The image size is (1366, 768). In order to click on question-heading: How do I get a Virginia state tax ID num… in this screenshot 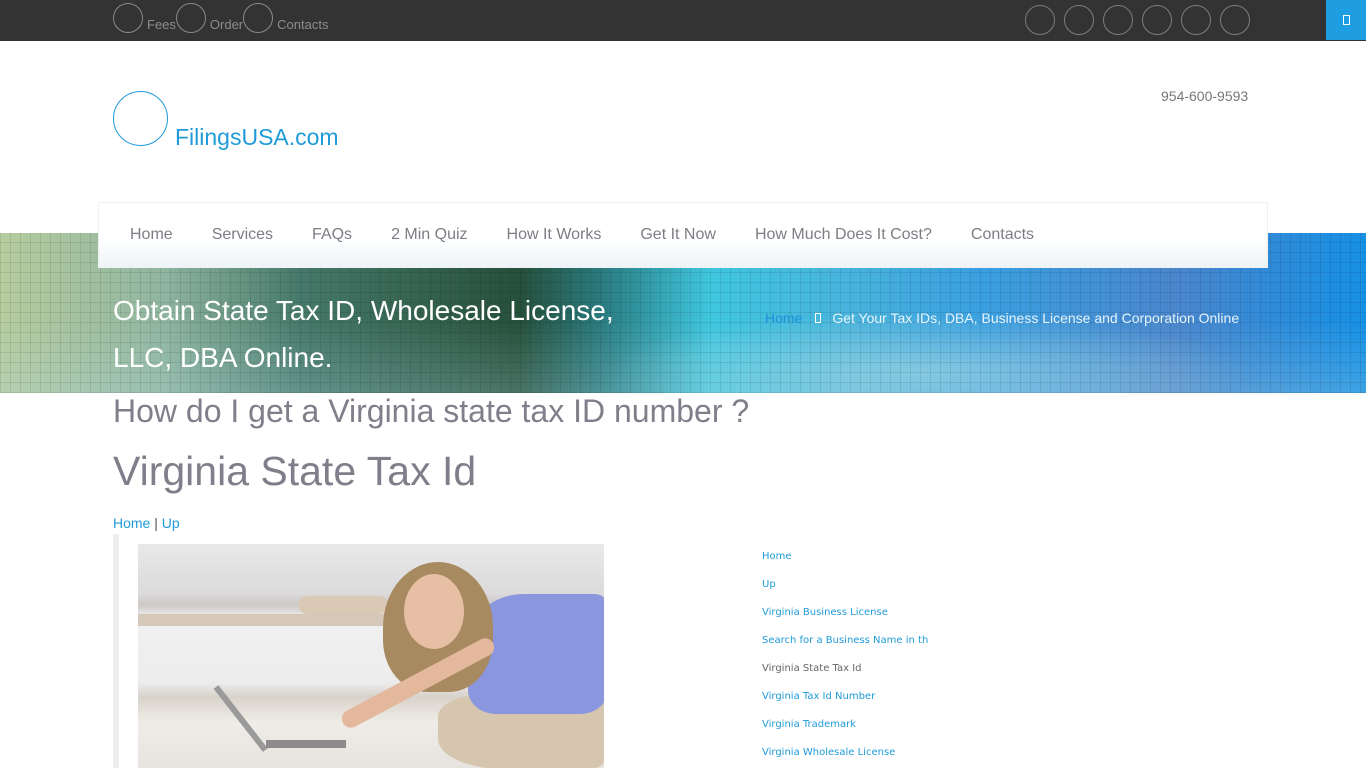, I will do `click(431, 411)`.